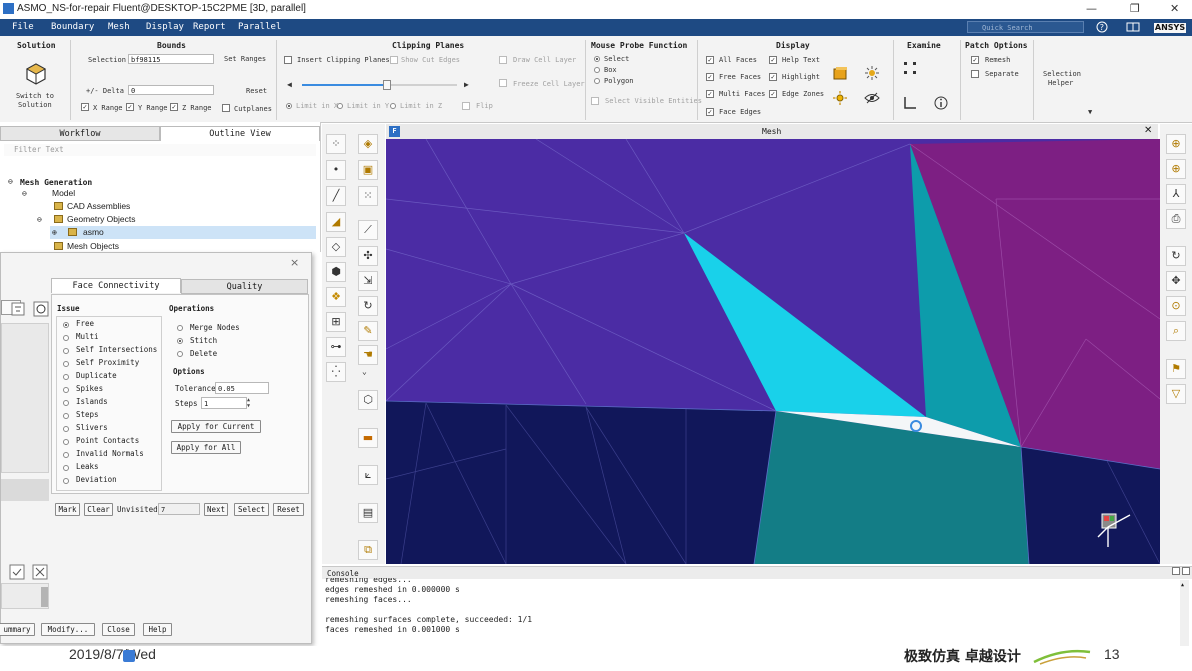 This screenshot has width=1192, height=671. Describe the element at coordinates (93, 246) in the screenshot. I see `tree-mesh-objects: Mesh Objects` at that location.